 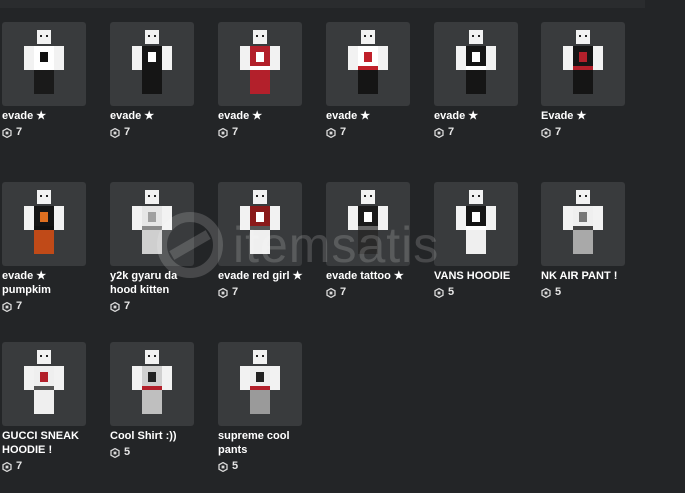 I want to click on item-name: supreme cool pants, so click(x=261, y=443).